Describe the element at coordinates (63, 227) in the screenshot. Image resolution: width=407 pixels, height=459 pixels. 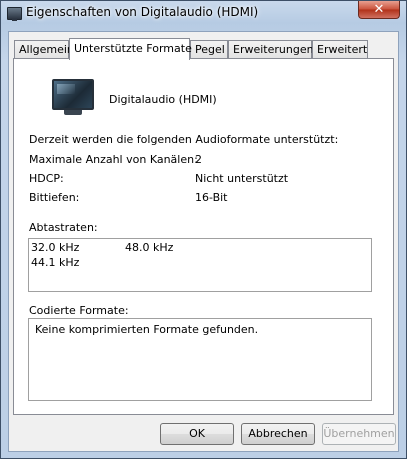
I see `sample-rates-label: Abtastraten:` at that location.